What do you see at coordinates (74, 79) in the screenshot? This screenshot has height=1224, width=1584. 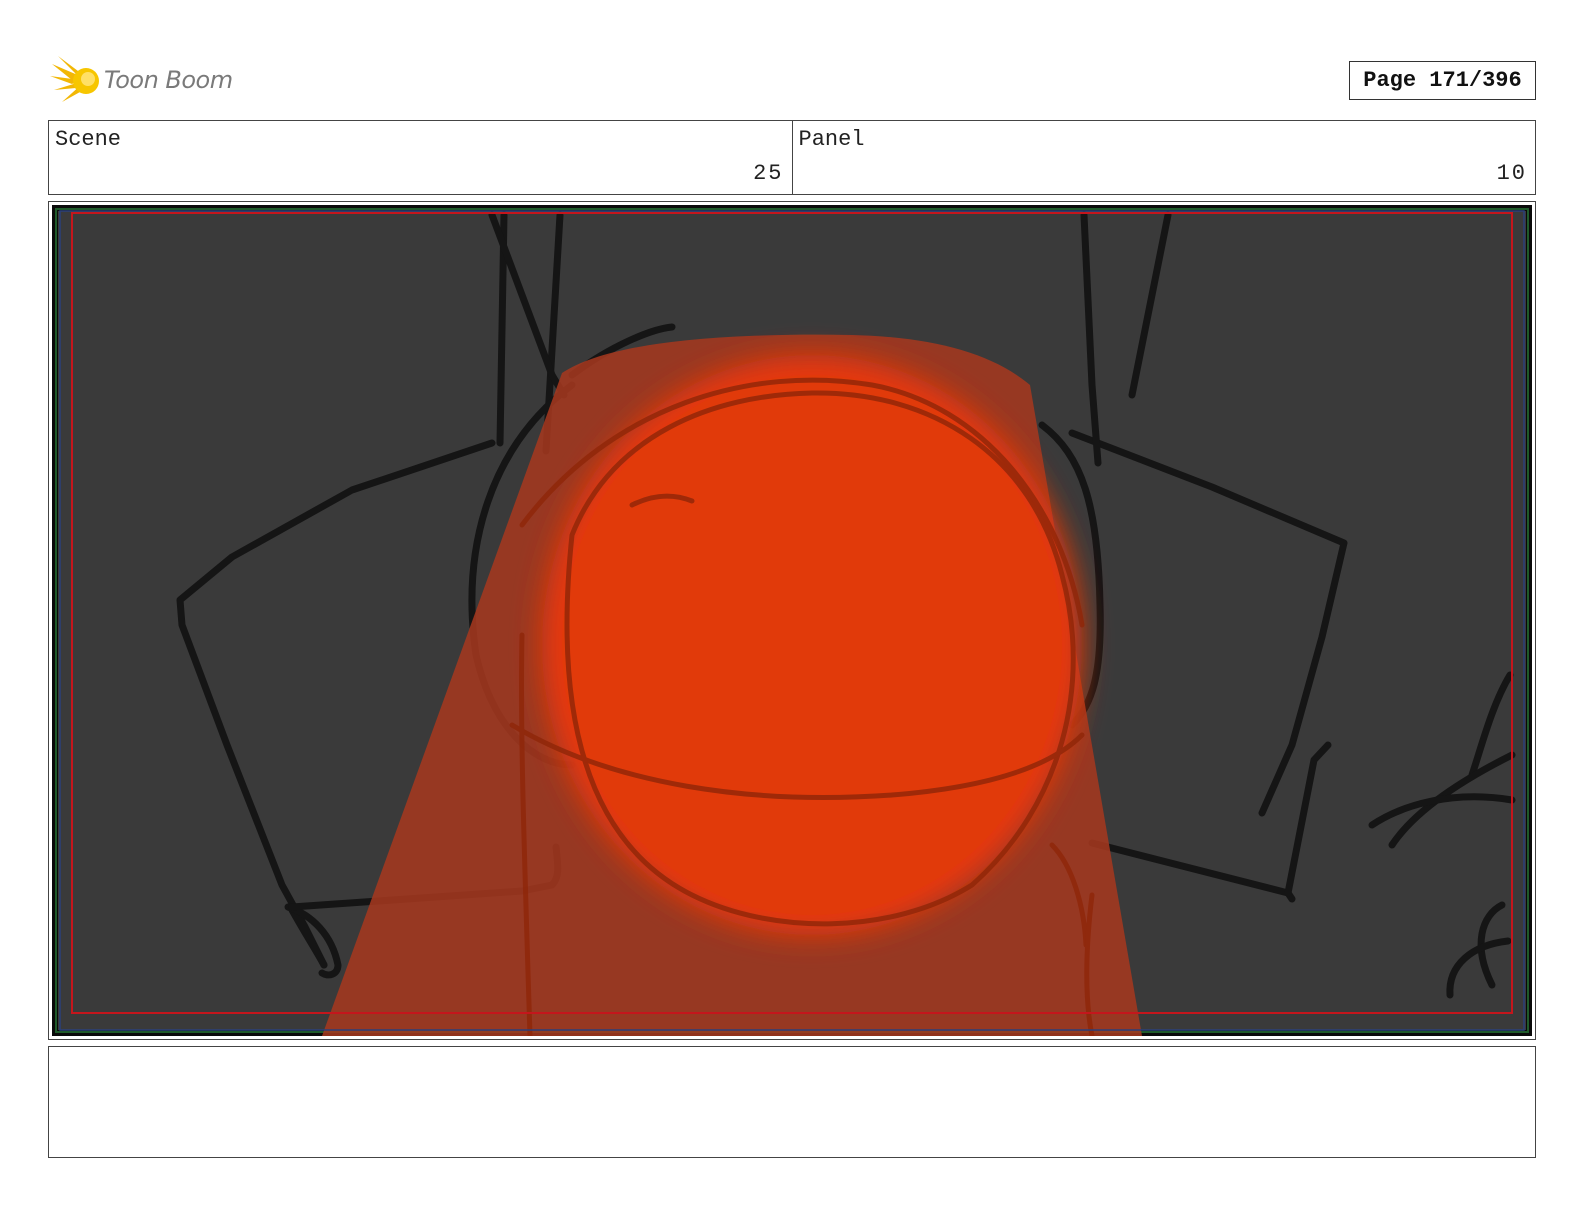 I see `starburst-icon` at bounding box center [74, 79].